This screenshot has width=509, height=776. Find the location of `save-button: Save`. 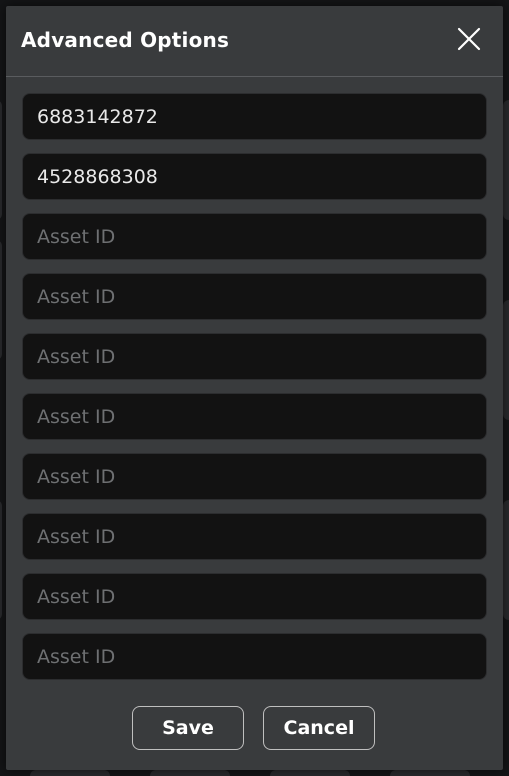

save-button: Save is located at coordinates (188, 728).